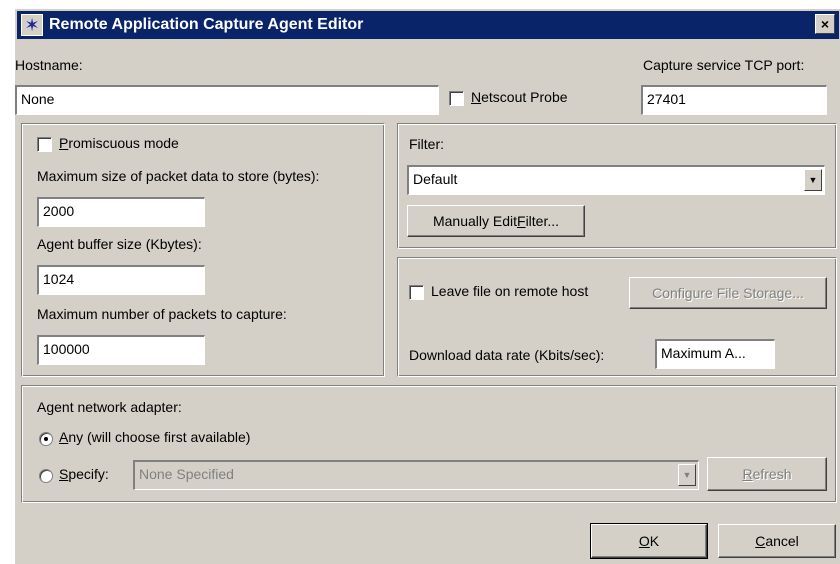  What do you see at coordinates (456, 98) in the screenshot?
I see `netscout-probe-checkbox` at bounding box center [456, 98].